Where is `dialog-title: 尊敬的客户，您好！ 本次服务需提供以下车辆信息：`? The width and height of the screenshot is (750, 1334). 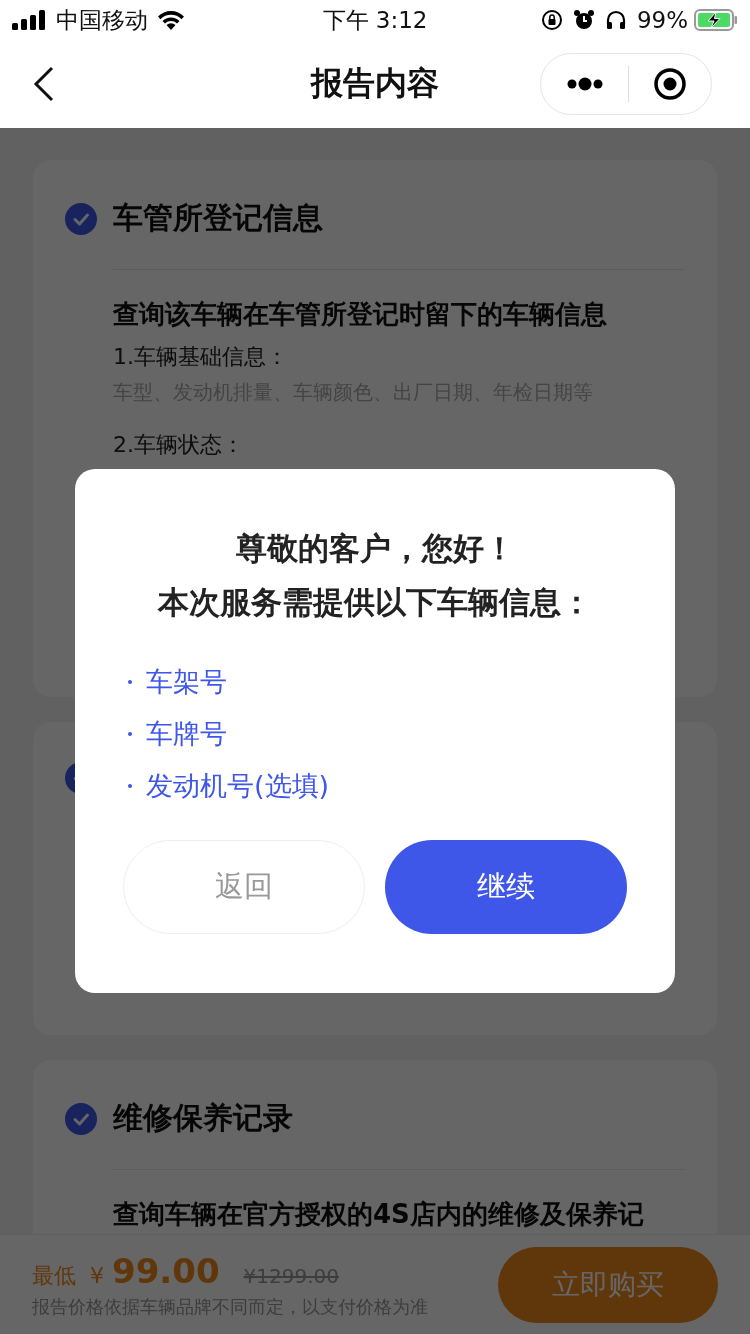 dialog-title: 尊敬的客户，您好！ 本次服务需提供以下车辆信息： is located at coordinates (374, 575).